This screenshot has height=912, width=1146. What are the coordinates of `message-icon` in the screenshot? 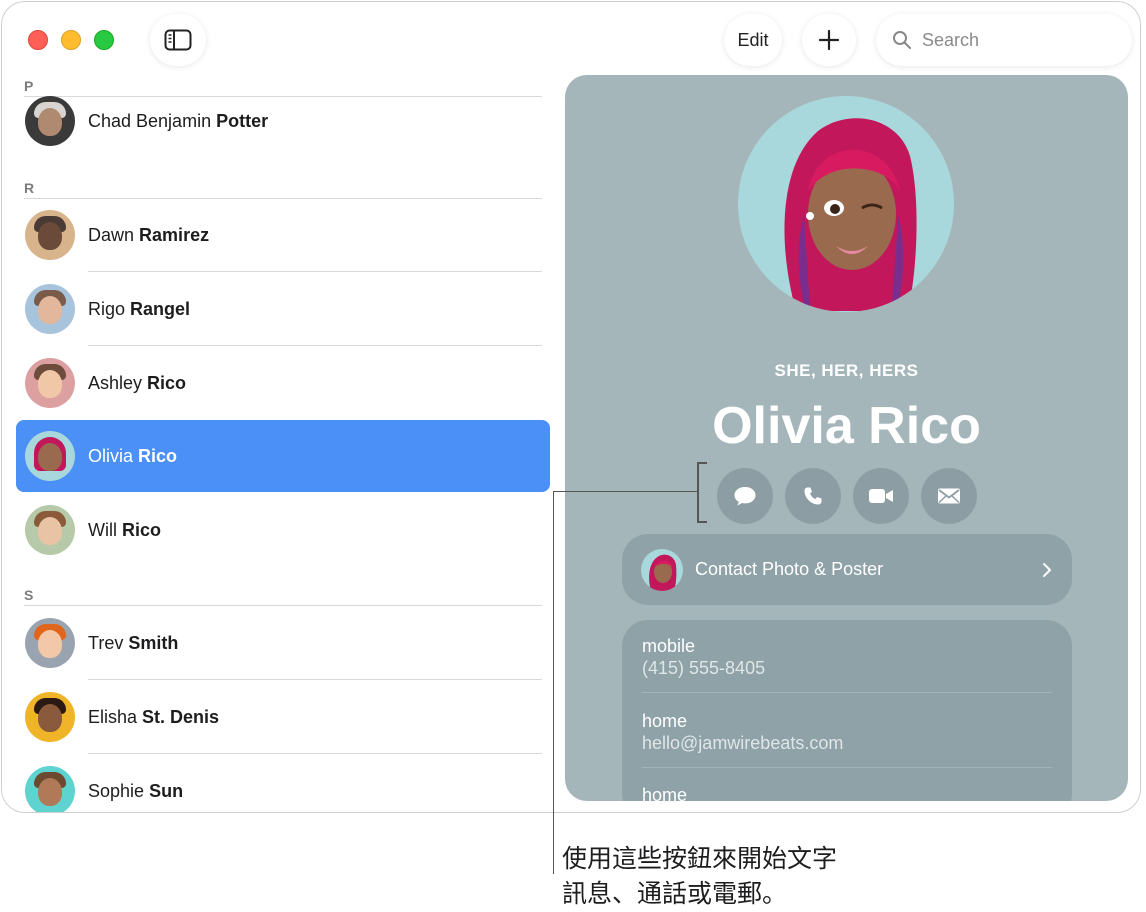 It's located at (745, 496).